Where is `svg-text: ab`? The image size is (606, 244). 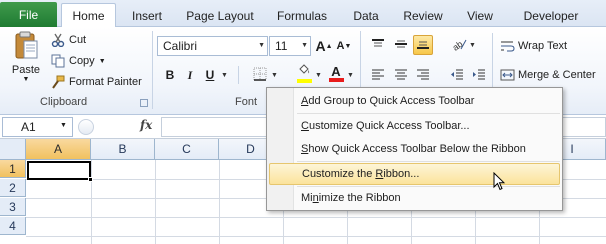
svg-text: ab is located at coordinates (458, 44).